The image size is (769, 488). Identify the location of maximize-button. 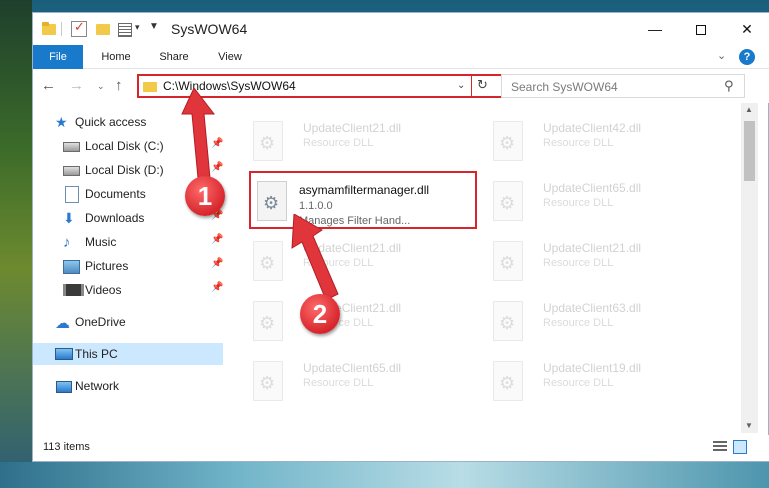
(701, 29).